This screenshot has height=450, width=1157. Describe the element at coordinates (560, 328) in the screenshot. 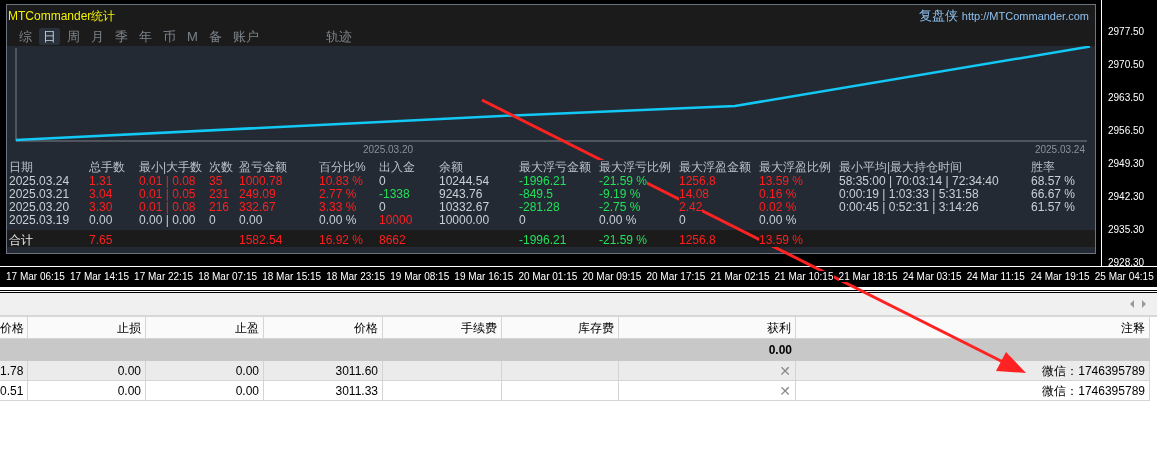

I see `column-header: 库存费` at that location.